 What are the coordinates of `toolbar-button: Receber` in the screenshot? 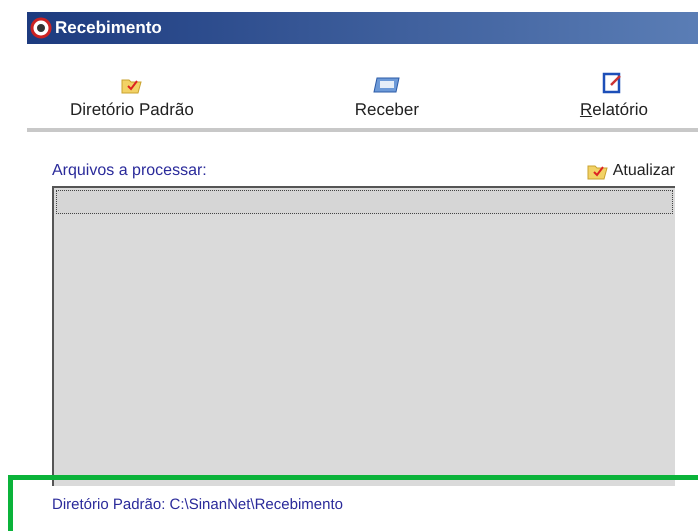 It's located at (386, 98).